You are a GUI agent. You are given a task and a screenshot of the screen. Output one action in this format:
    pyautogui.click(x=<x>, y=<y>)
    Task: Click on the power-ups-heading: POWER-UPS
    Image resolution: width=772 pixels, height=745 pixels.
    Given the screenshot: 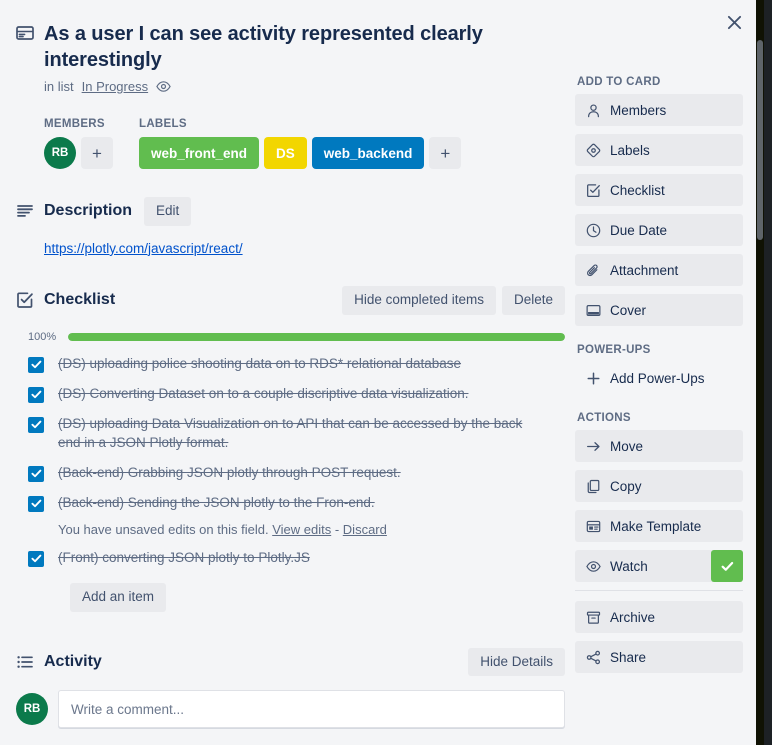 What is the action you would take?
    pyautogui.click(x=614, y=350)
    